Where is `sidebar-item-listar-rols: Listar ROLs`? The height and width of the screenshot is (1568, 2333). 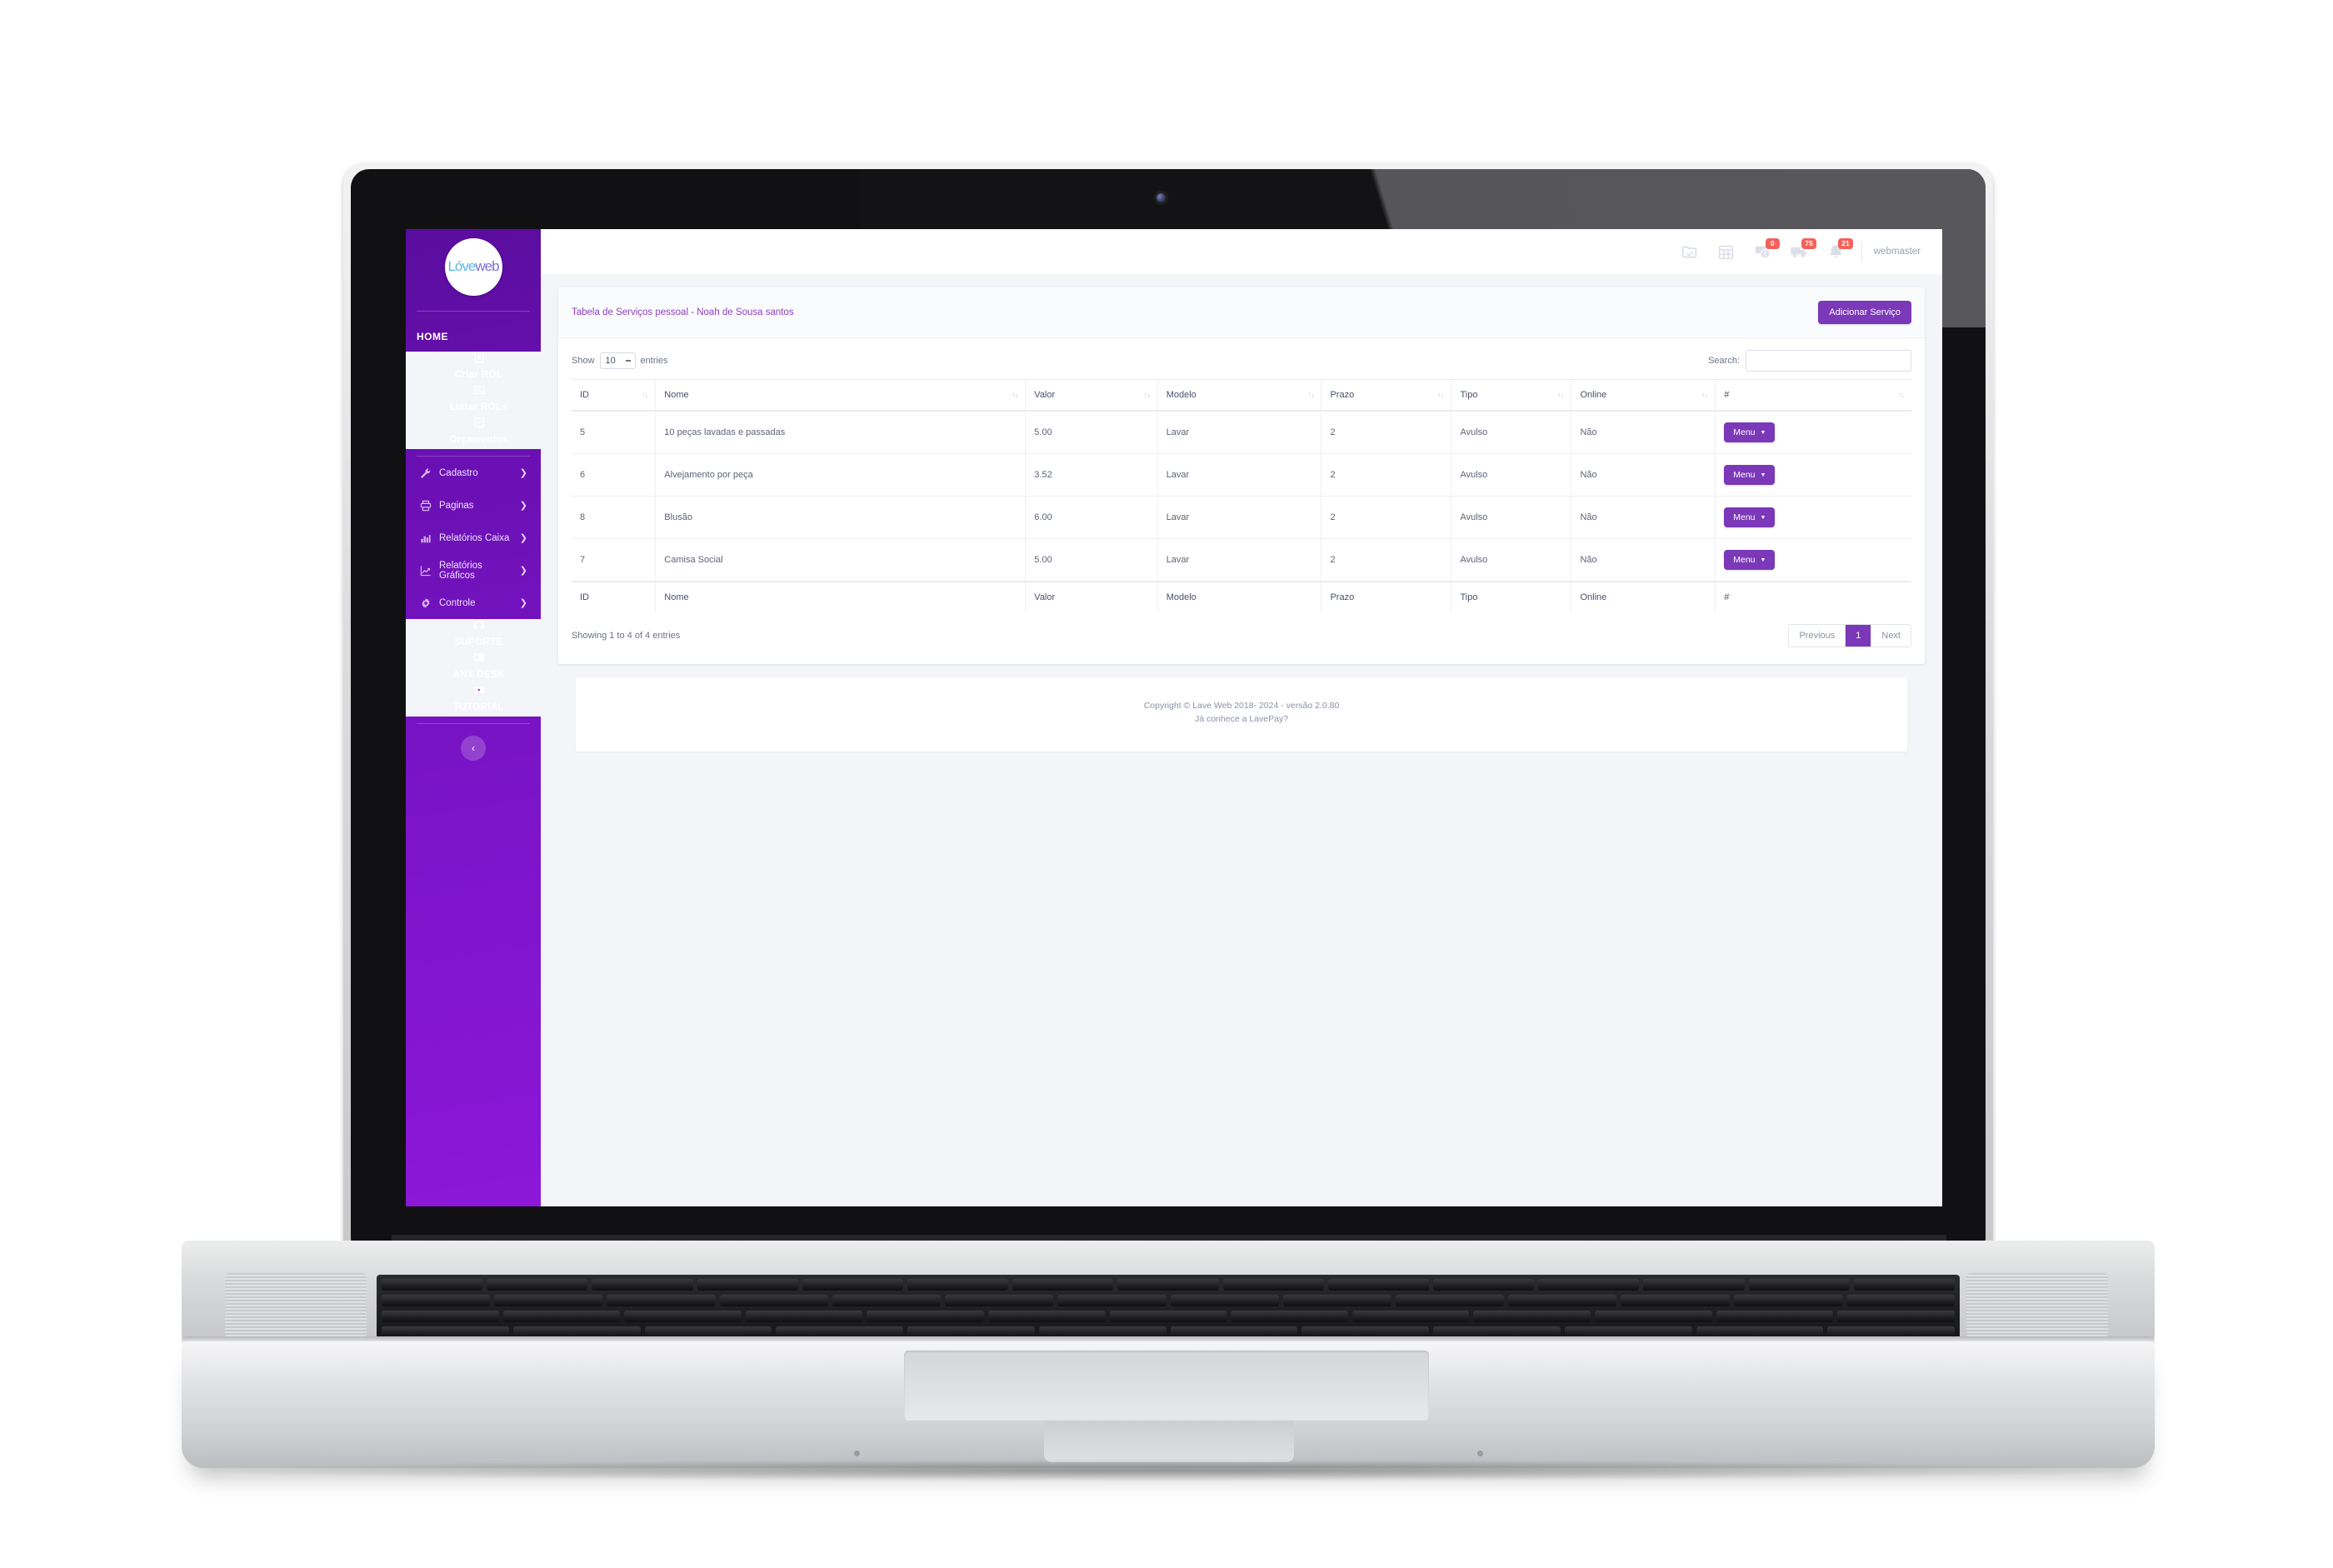 sidebar-item-listar-rols: Listar ROLs is located at coordinates (474, 400).